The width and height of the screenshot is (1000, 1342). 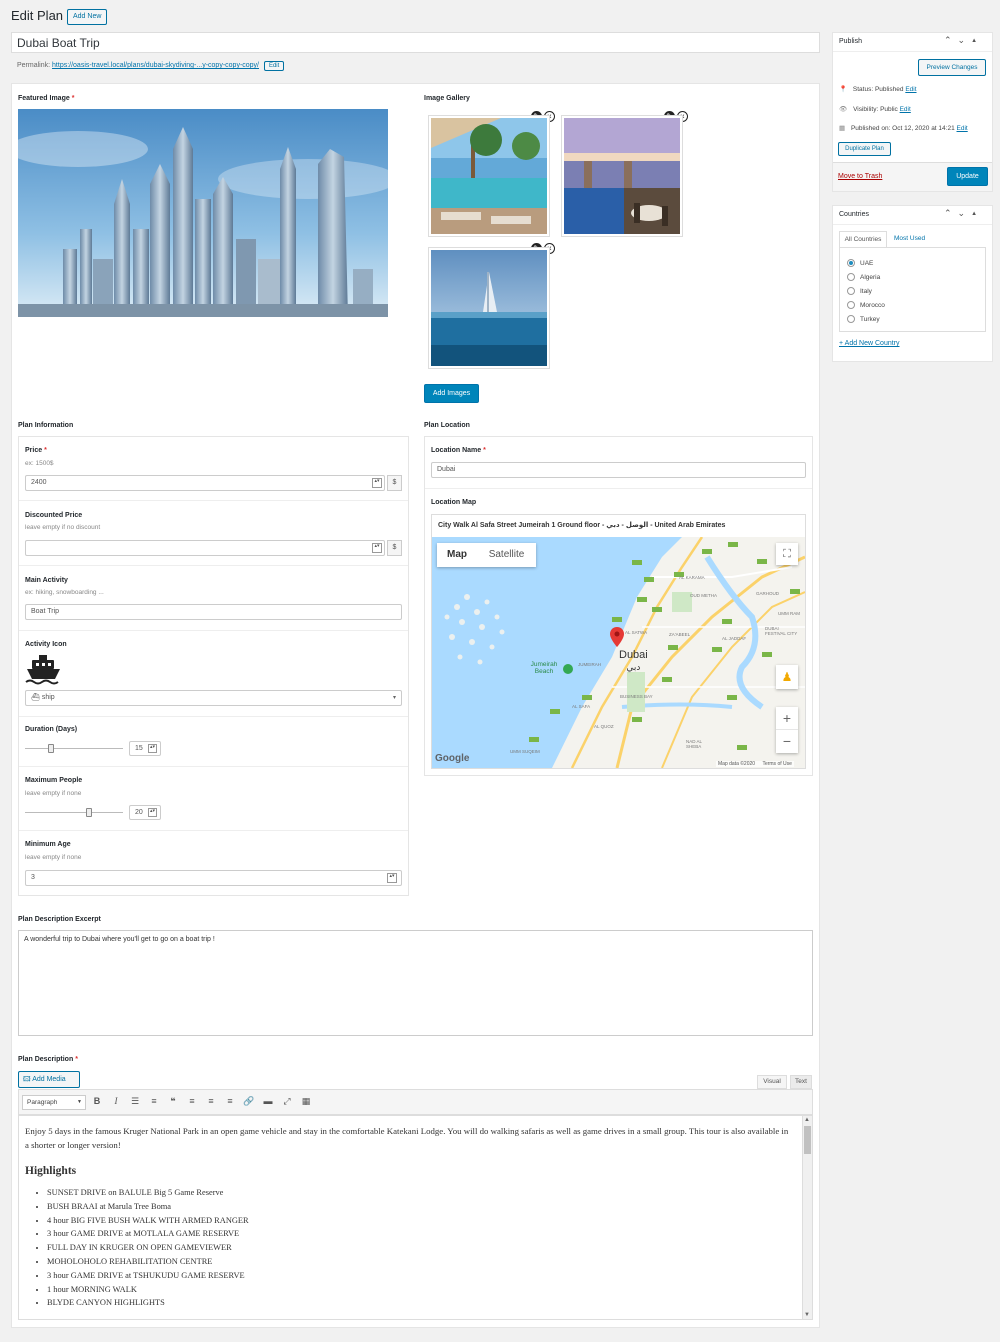 I want to click on preview-changes-button: Preview Changes, so click(x=952, y=67).